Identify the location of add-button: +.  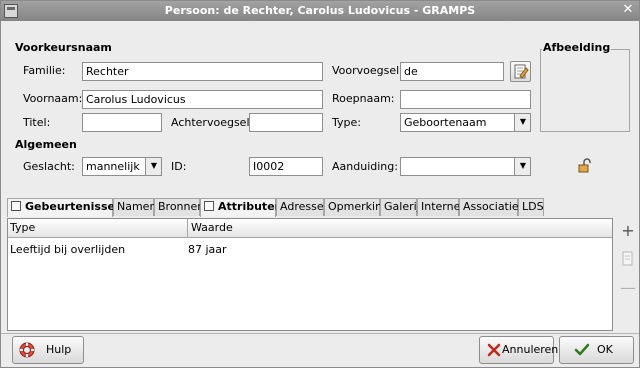
(628, 231).